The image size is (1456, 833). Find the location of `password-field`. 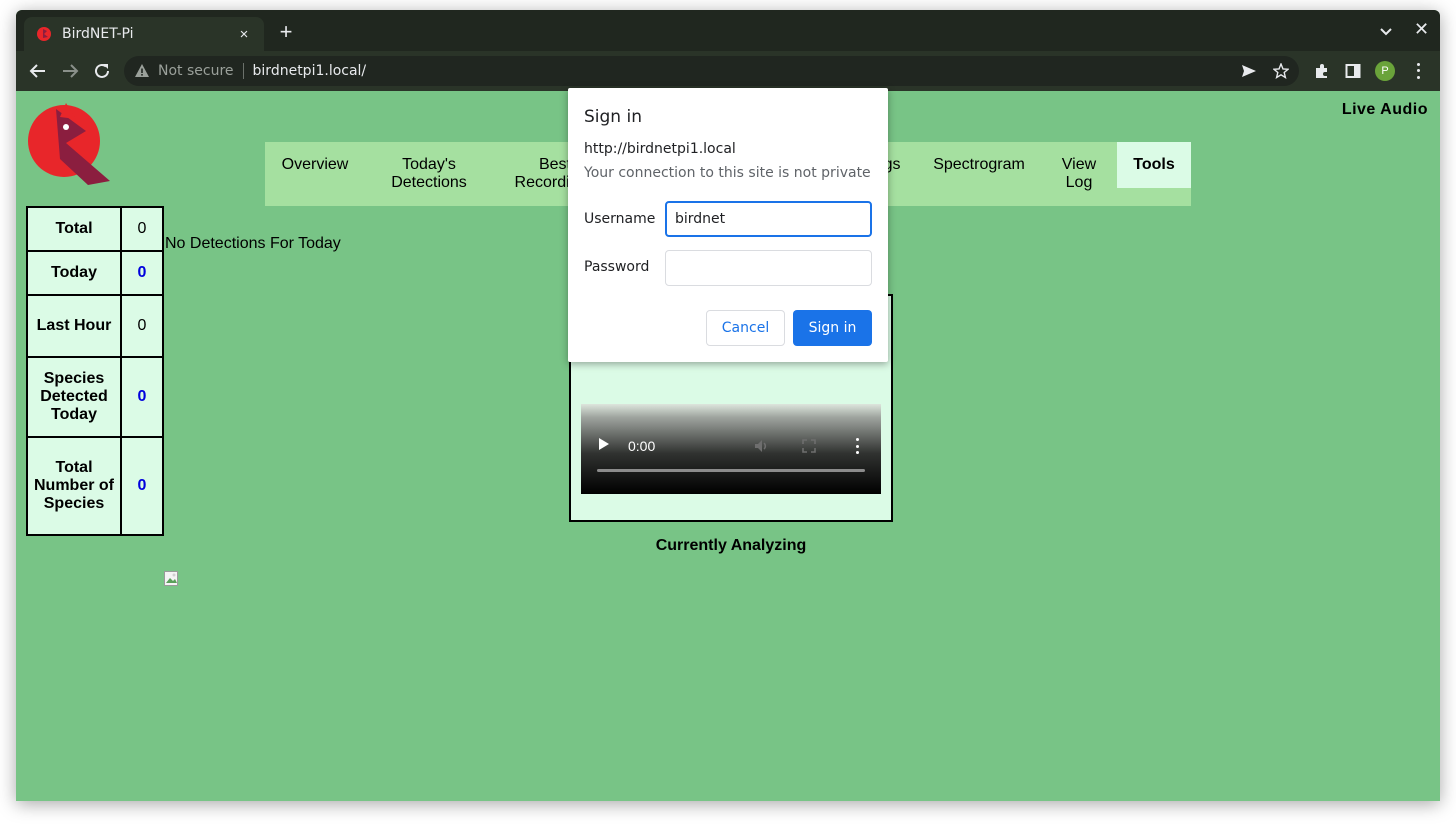

password-field is located at coordinates (768, 268).